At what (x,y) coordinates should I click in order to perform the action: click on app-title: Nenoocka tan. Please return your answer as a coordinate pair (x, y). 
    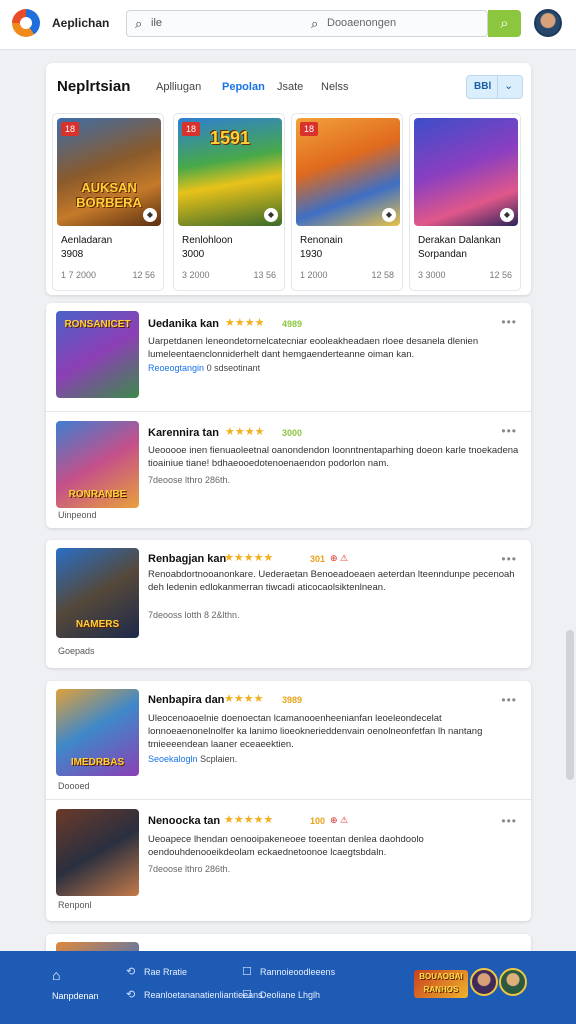
    Looking at the image, I should click on (184, 821).